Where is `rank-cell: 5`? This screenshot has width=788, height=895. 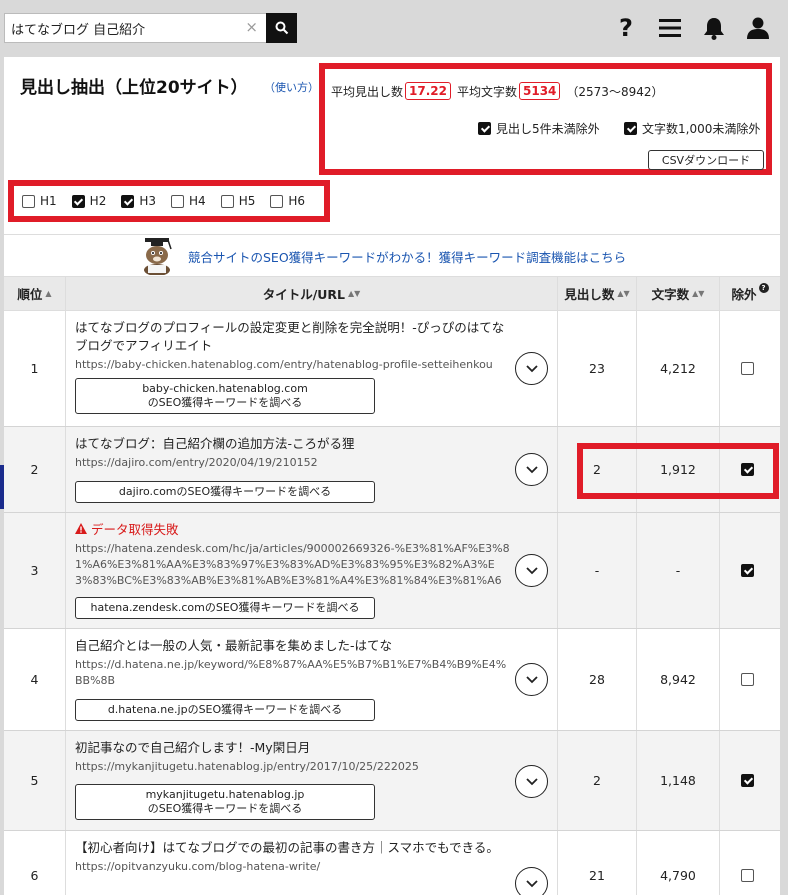
rank-cell: 5 is located at coordinates (35, 780).